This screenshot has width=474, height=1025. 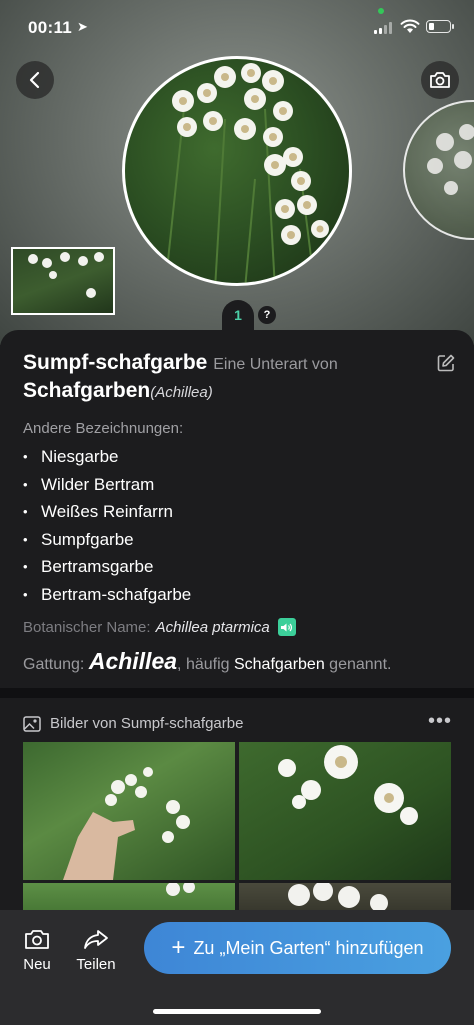 What do you see at coordinates (96, 939) in the screenshot?
I see `share-arrow-icon` at bounding box center [96, 939].